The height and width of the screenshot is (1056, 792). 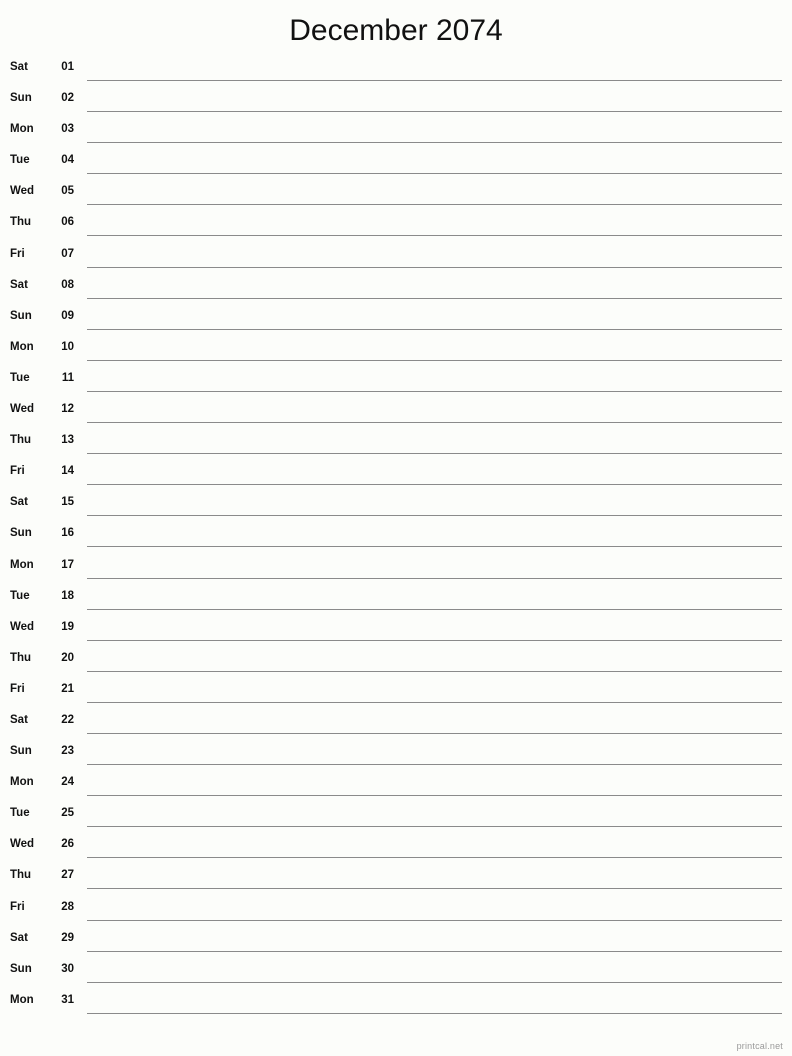 I want to click on day-row: Tue 04, so click(x=396, y=166).